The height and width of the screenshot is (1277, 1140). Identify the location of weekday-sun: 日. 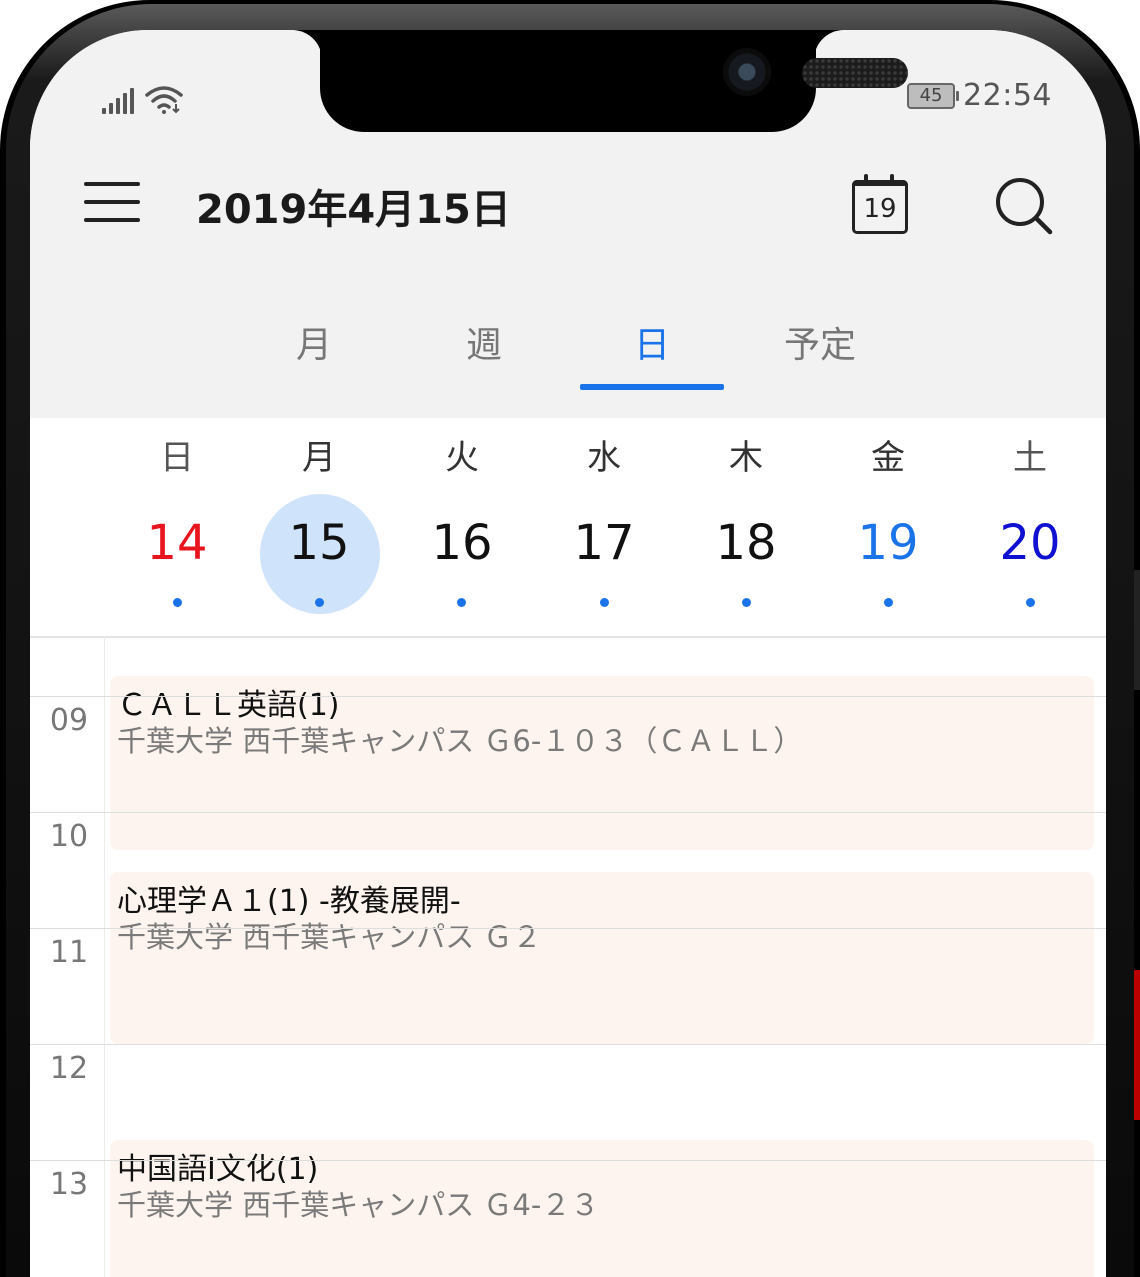
(177, 458).